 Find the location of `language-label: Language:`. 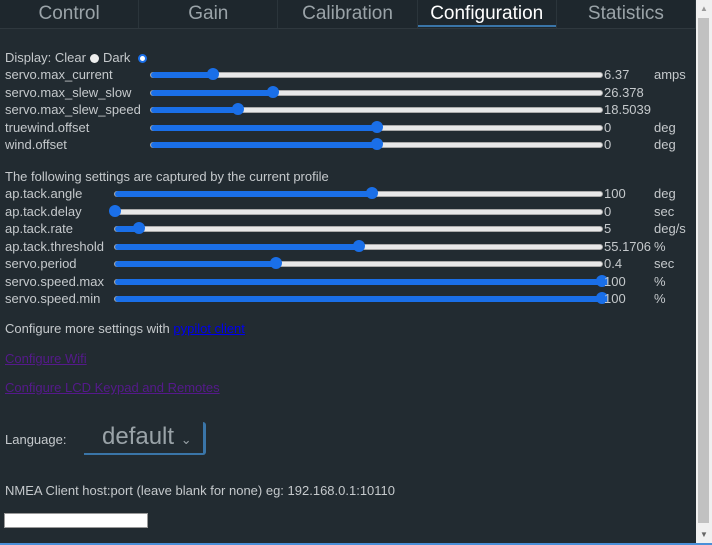

language-label: Language: is located at coordinates (36, 439).